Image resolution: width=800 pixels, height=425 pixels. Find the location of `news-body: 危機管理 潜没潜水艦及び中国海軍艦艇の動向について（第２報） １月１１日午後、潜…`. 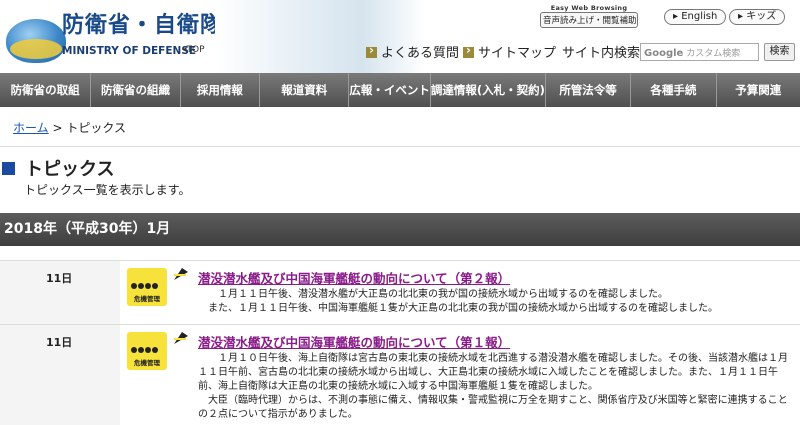

news-body: 危機管理 潜没潜水艦及び中国海軍艦艇の動向について（第２報） １月１１日午後、潜… is located at coordinates (460, 292).